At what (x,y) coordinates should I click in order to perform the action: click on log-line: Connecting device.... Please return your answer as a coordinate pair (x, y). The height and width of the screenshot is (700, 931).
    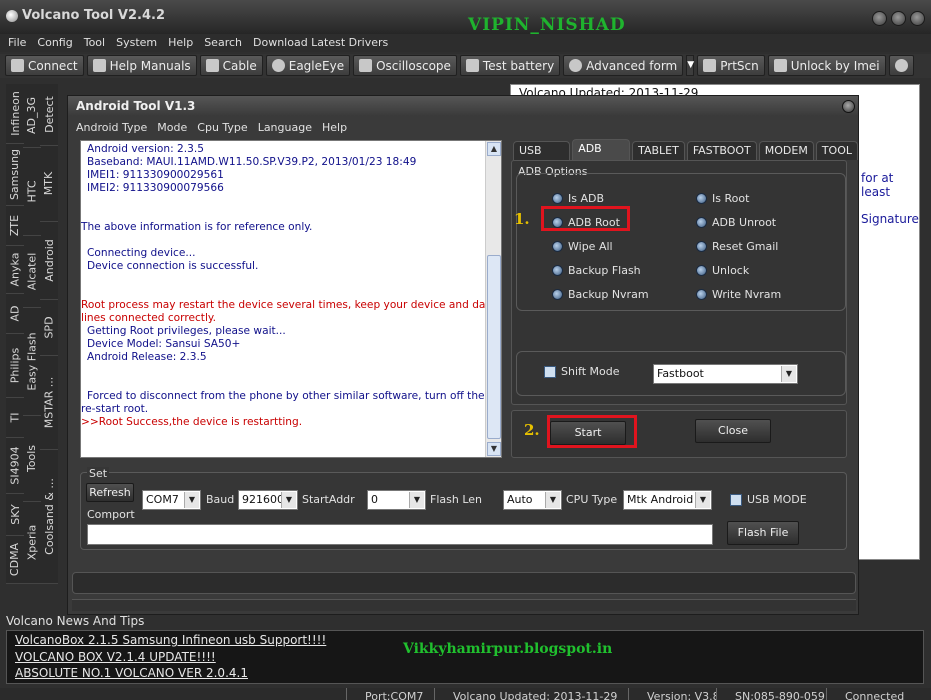
    Looking at the image, I should click on (141, 253).